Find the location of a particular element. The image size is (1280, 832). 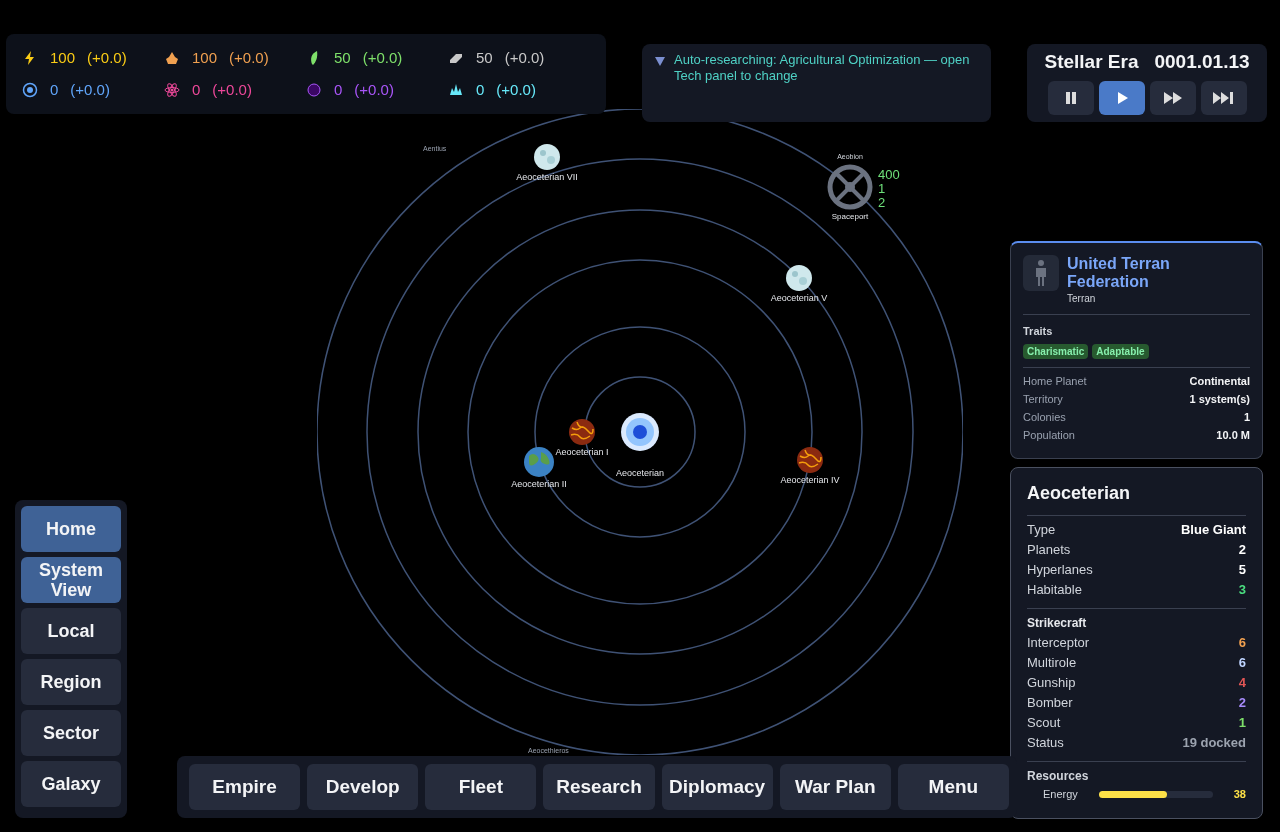

system-name: Aeoceterian is located at coordinates (1079, 493).